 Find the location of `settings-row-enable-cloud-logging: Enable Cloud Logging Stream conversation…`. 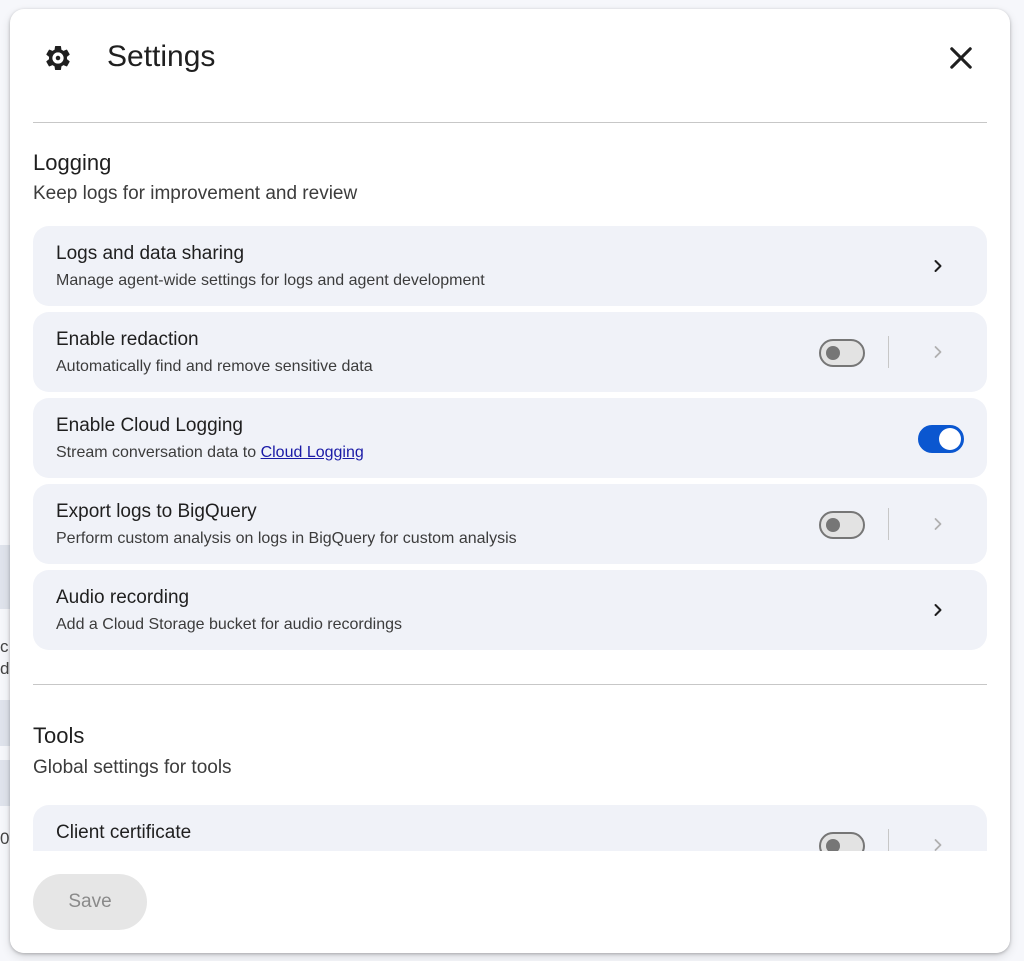

settings-row-enable-cloud-logging: Enable Cloud Logging Stream conversation… is located at coordinates (510, 438).